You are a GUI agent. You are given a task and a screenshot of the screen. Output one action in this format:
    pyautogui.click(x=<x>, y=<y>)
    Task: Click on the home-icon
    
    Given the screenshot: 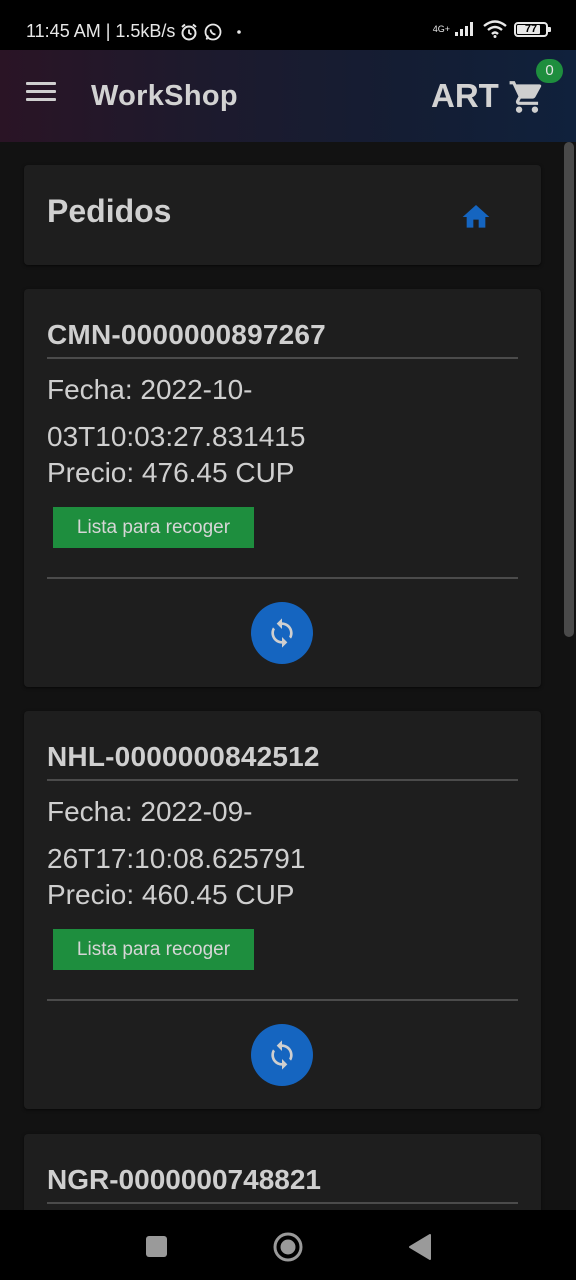 What is the action you would take?
    pyautogui.click(x=476, y=216)
    